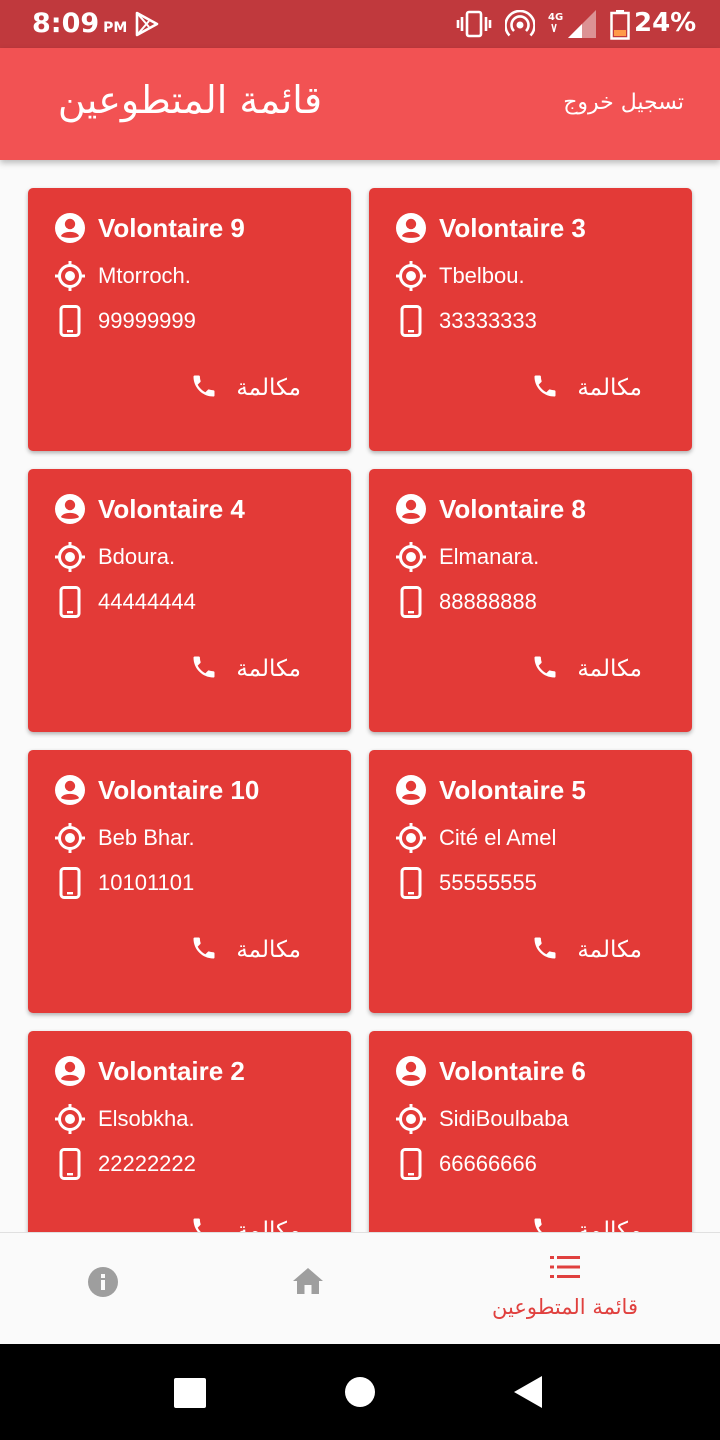  Describe the element at coordinates (79, 23) in the screenshot. I see `status-time: 8:09 PM` at that location.